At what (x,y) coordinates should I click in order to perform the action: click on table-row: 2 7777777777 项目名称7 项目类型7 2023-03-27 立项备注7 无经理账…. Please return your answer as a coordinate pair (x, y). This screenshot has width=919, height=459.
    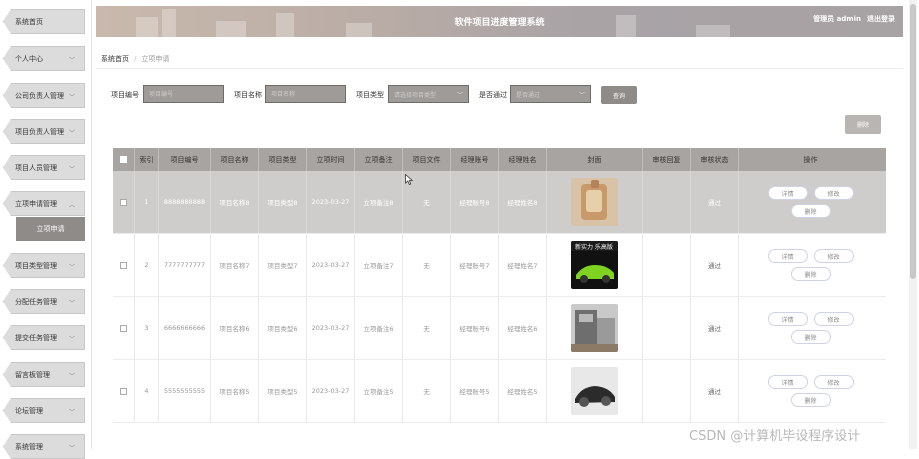
    Looking at the image, I should click on (499, 265).